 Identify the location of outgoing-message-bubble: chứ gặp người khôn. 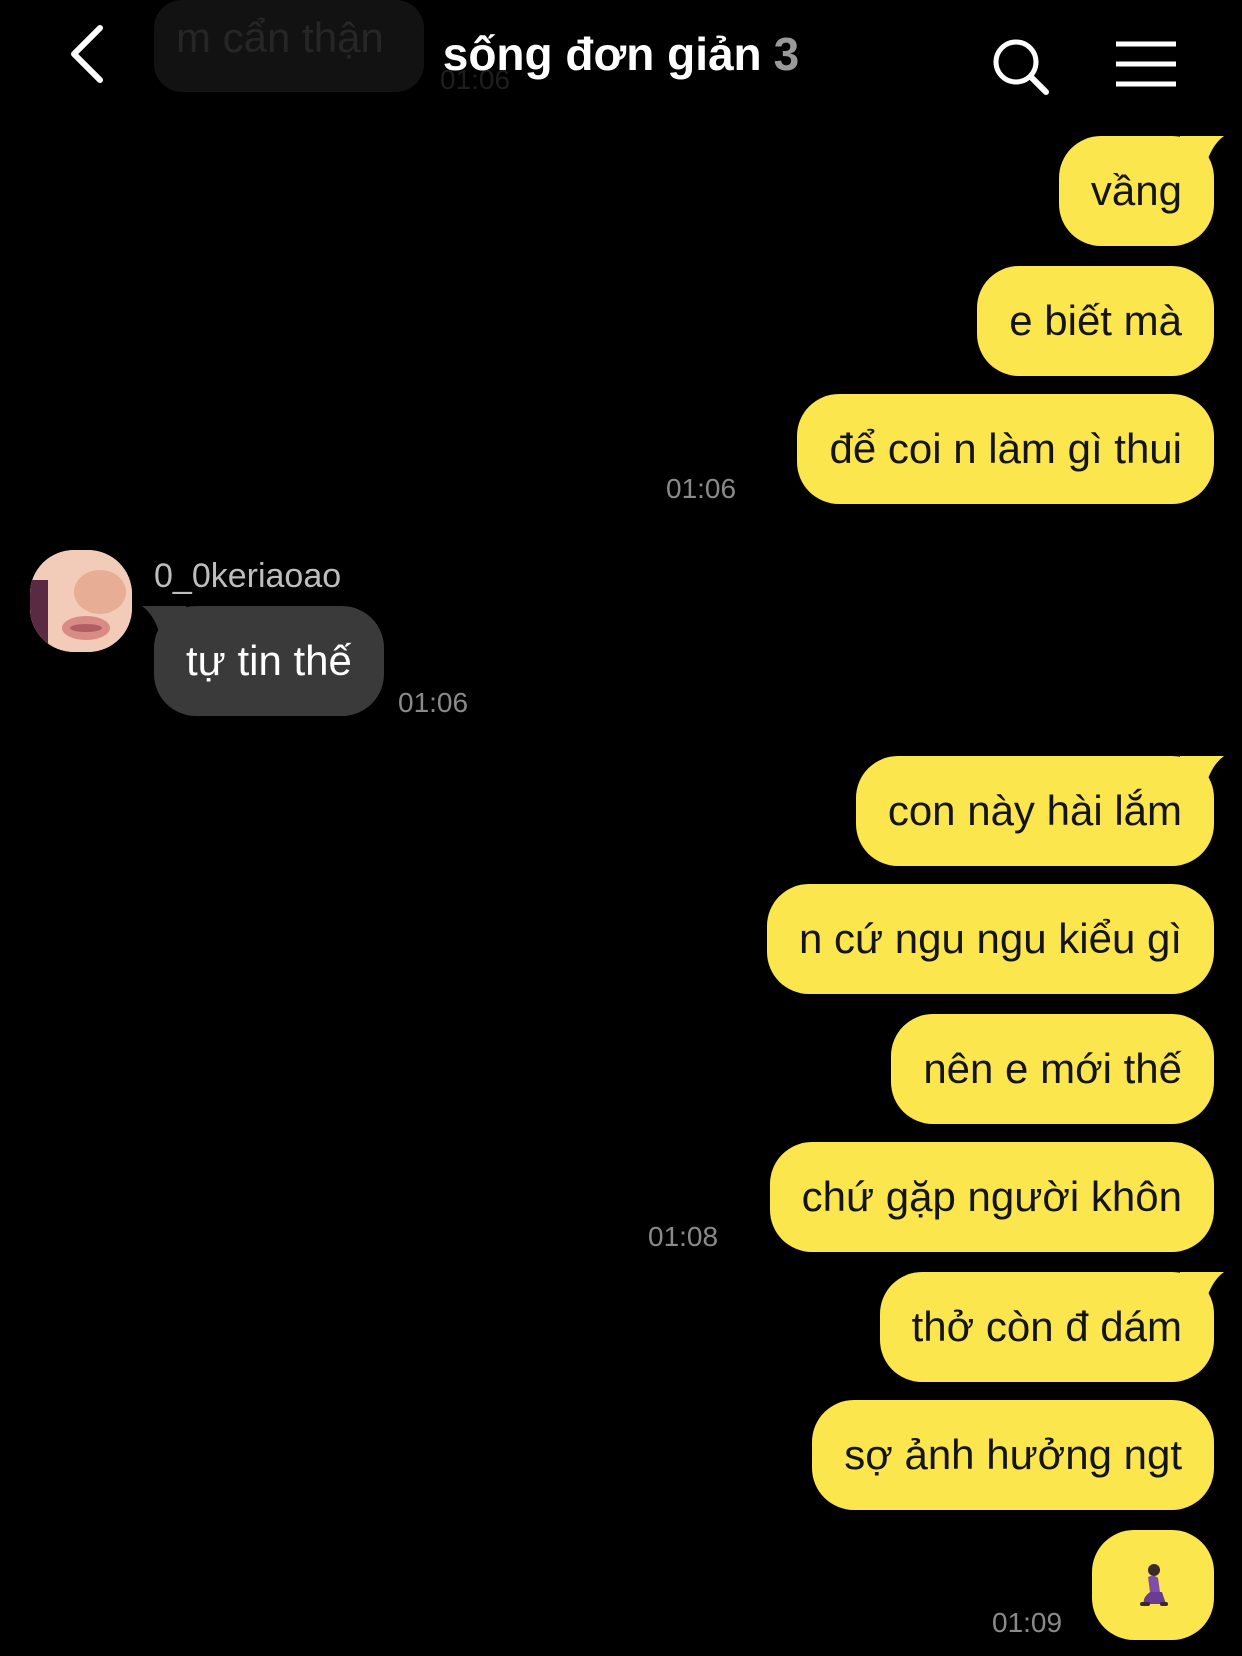
(991, 1197).